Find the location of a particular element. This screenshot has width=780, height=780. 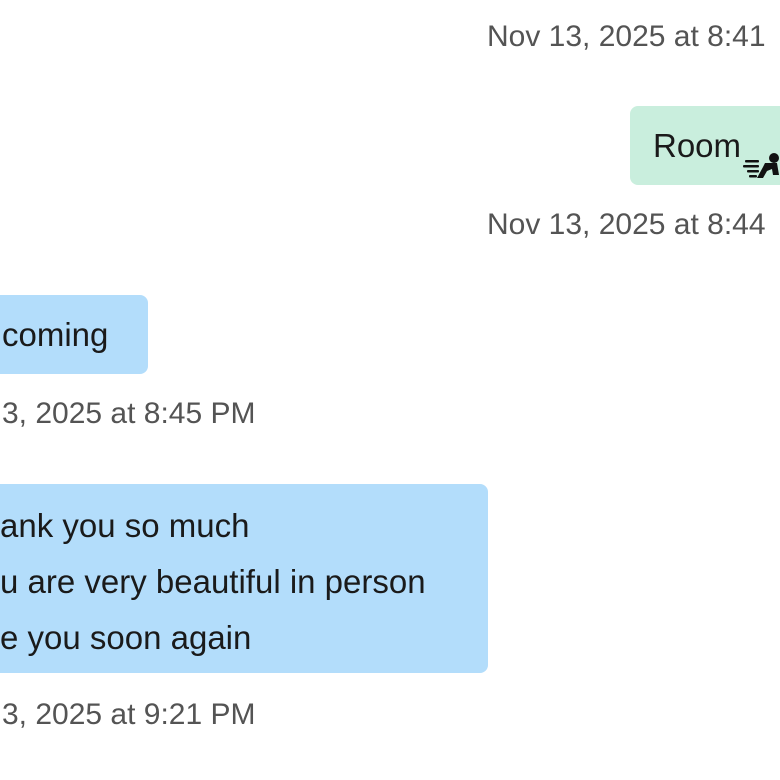

running-figure-icon is located at coordinates (761, 154).